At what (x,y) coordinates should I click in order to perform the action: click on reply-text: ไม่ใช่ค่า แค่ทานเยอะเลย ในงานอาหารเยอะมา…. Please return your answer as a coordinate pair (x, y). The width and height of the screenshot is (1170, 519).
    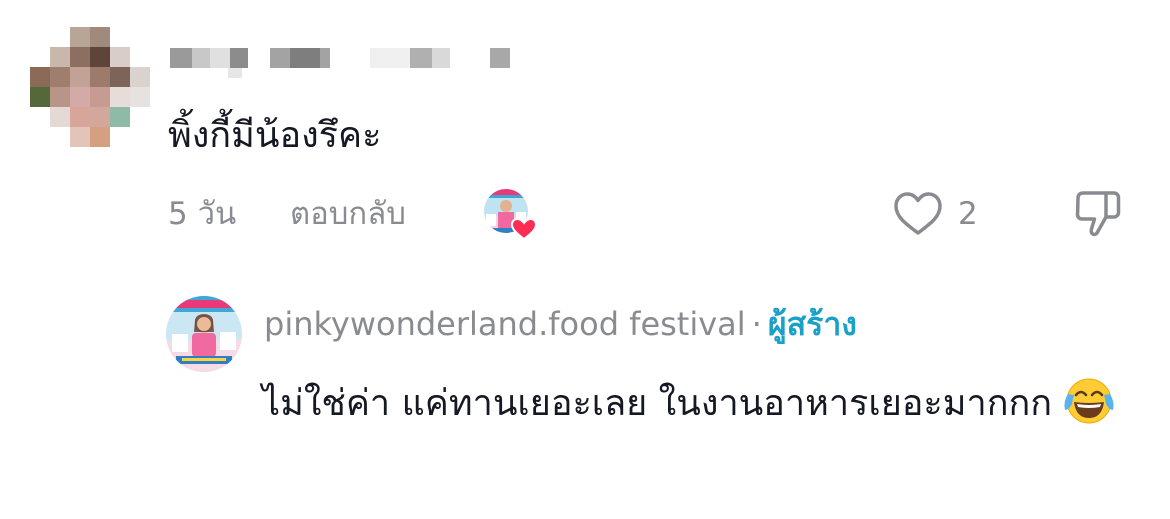
    Looking at the image, I should click on (657, 403).